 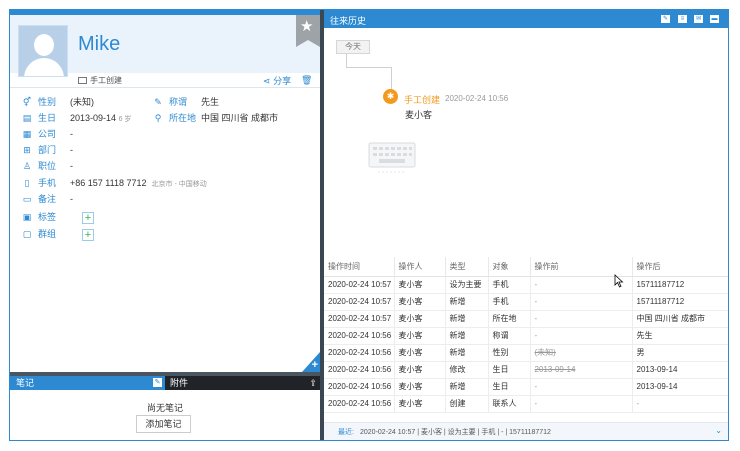 I want to click on tab-attachments: 附件 ⇪, so click(x=242, y=383).